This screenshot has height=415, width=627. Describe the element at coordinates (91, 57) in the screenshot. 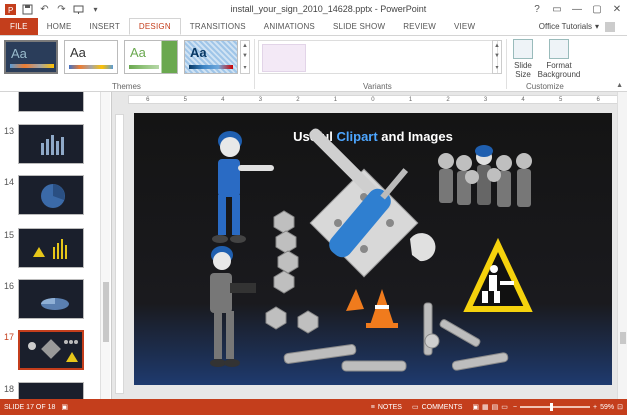

I see `theme-thumbnail-2: Aa` at that location.